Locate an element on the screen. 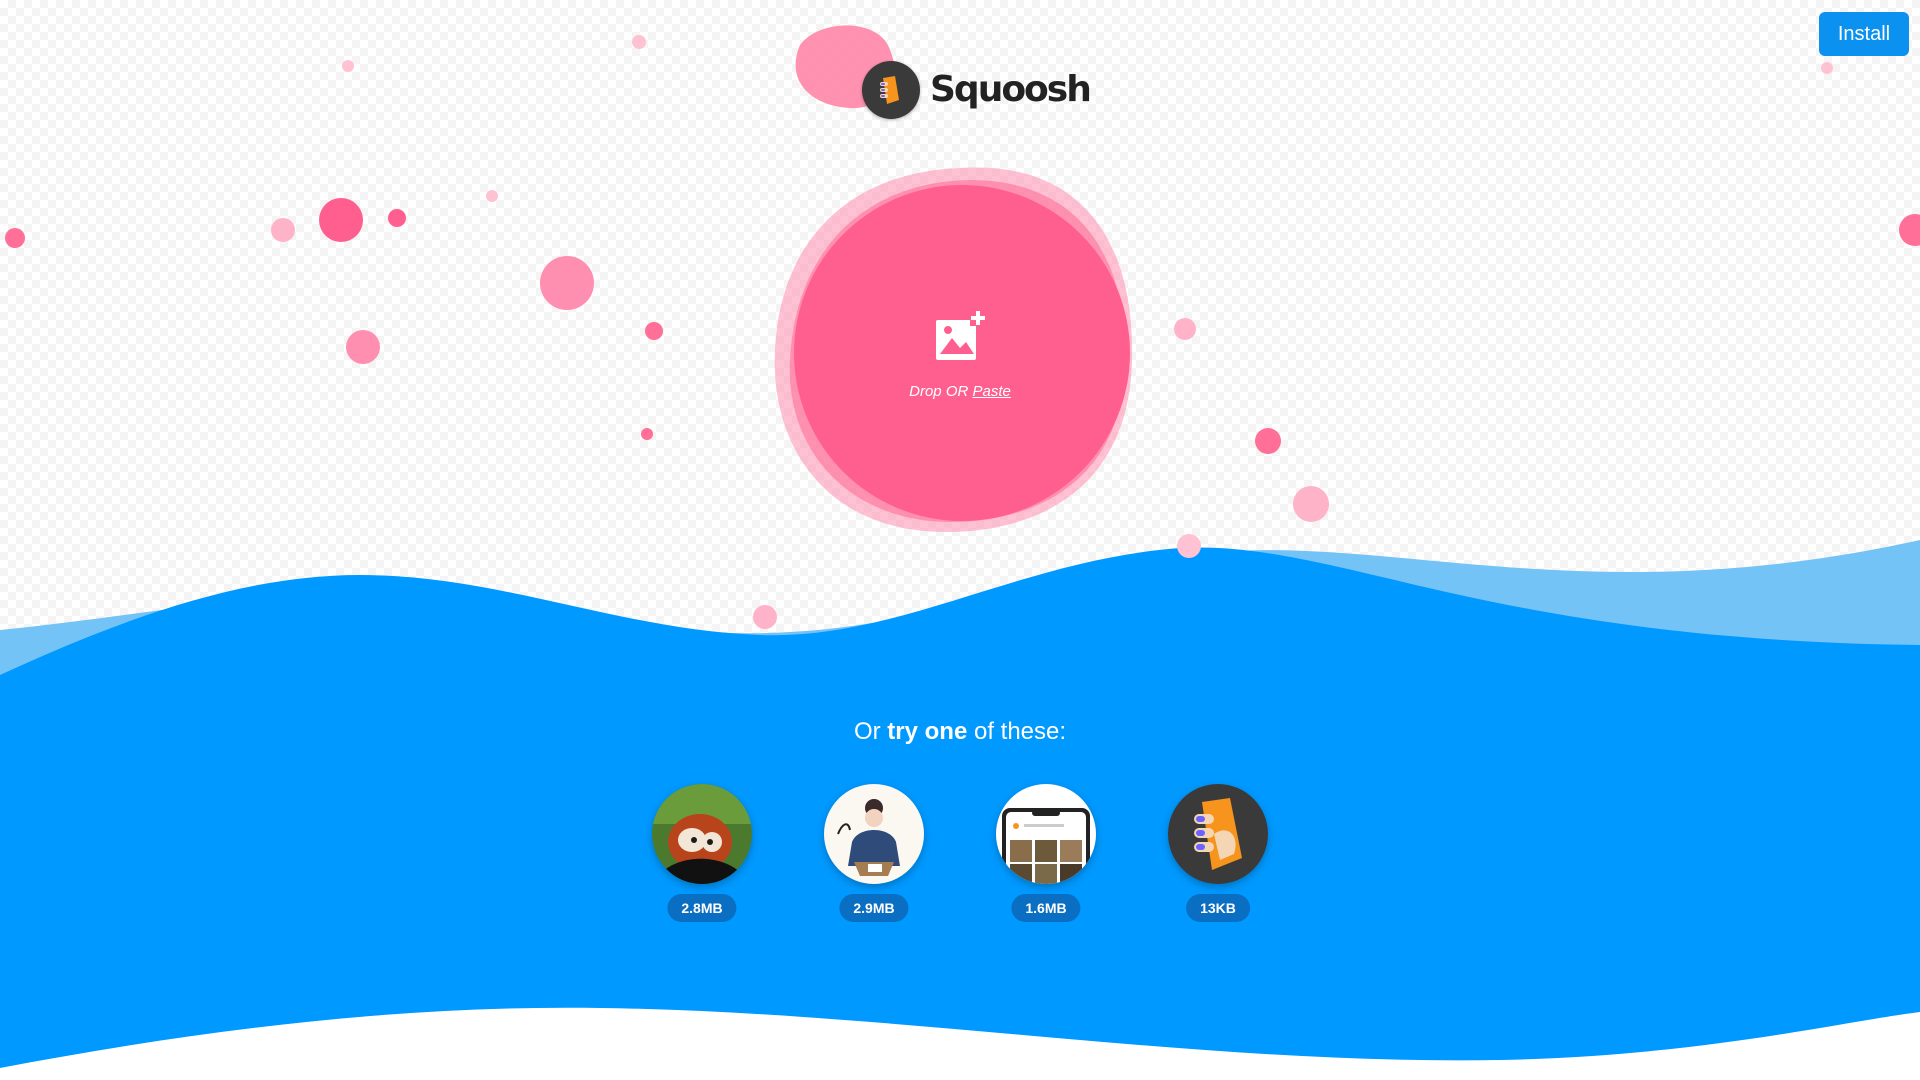 This screenshot has height=1080, width=1920. demo-heading-pre: Or is located at coordinates (870, 731).